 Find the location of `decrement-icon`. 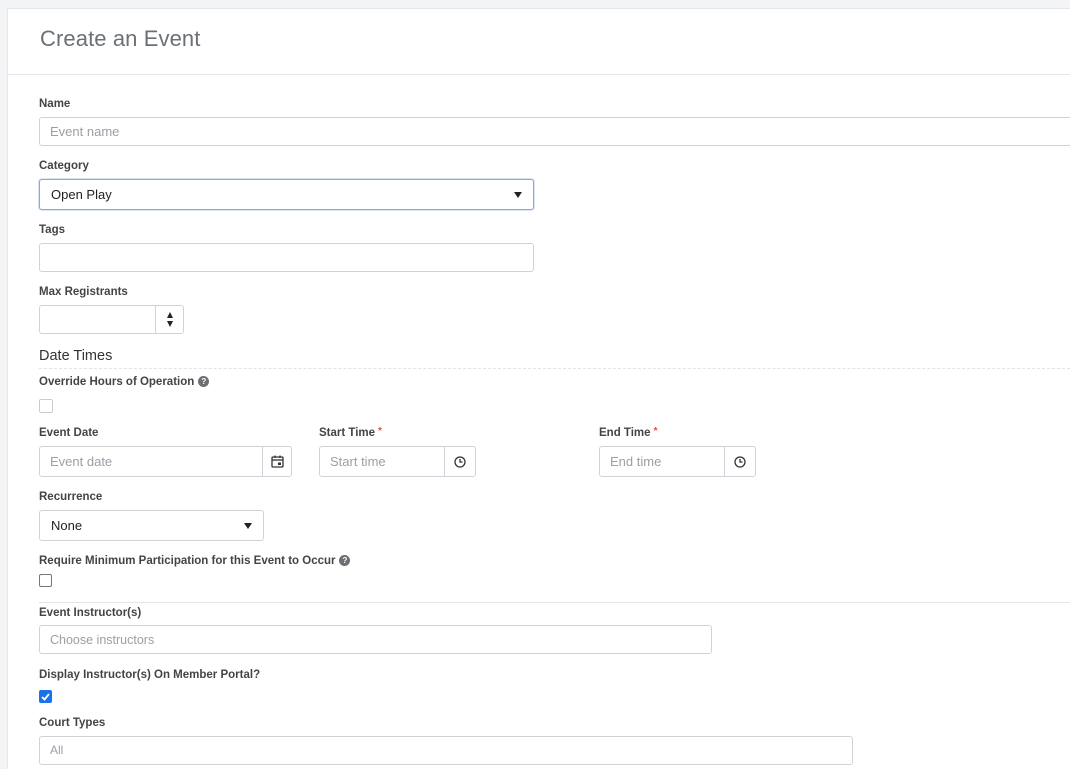

decrement-icon is located at coordinates (169, 324).